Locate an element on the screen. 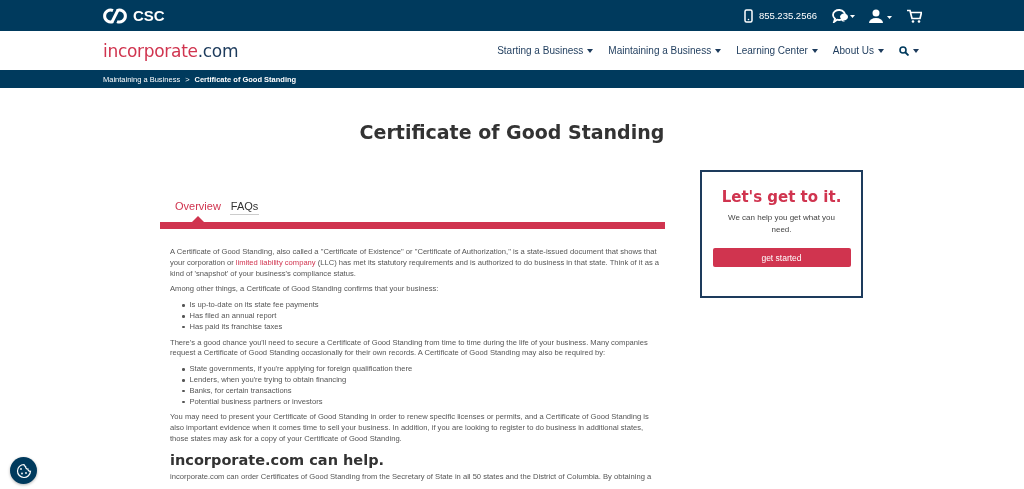  cookie-icon is located at coordinates (23, 470).